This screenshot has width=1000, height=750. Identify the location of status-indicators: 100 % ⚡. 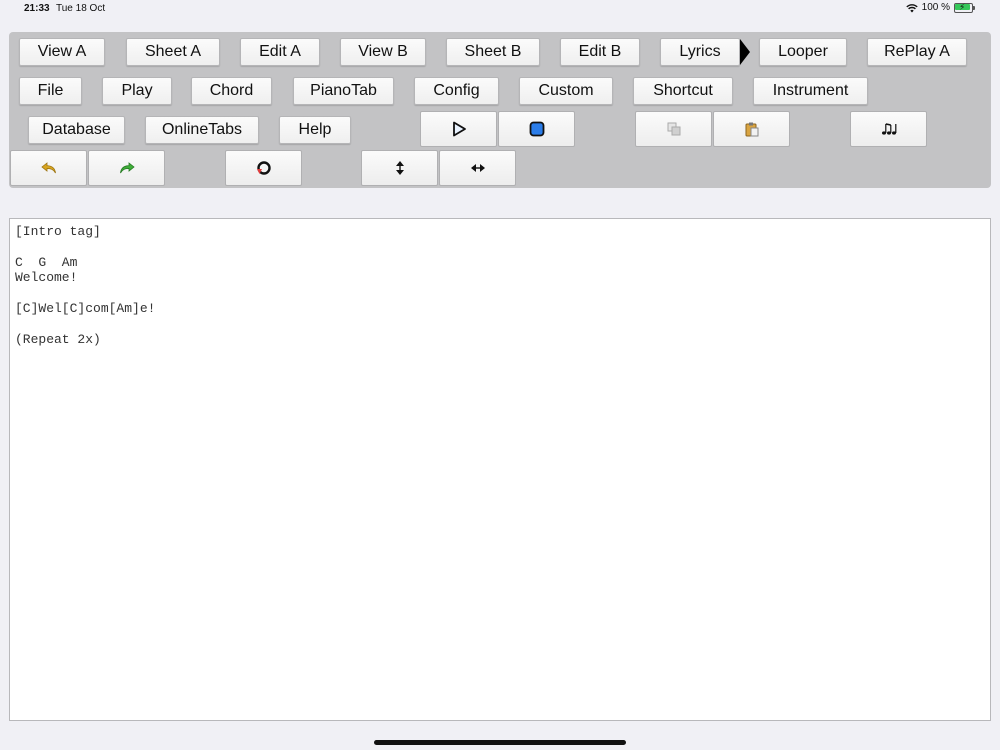
(940, 7).